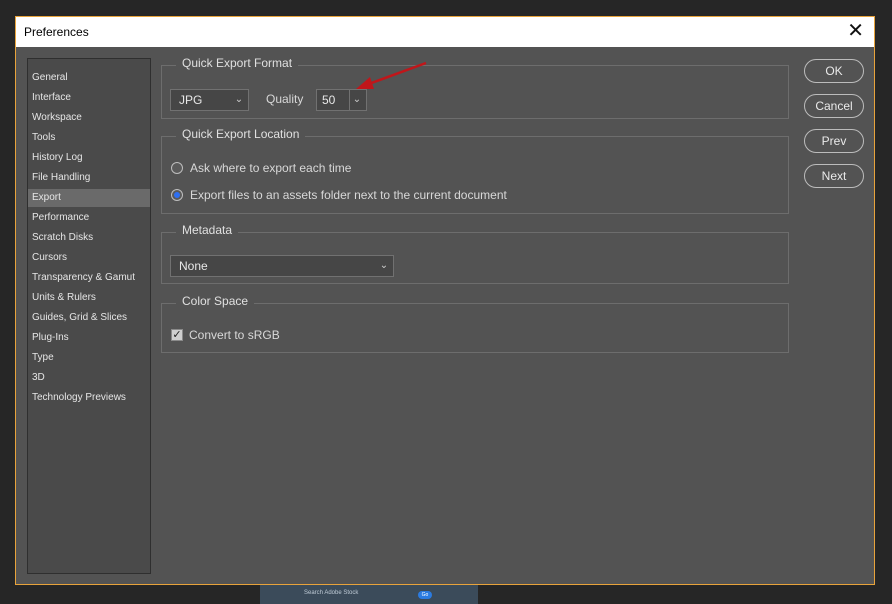 The width and height of the screenshot is (892, 604). Describe the element at coordinates (177, 335) in the screenshot. I see `convert-srgb-checkbox: ✓` at that location.